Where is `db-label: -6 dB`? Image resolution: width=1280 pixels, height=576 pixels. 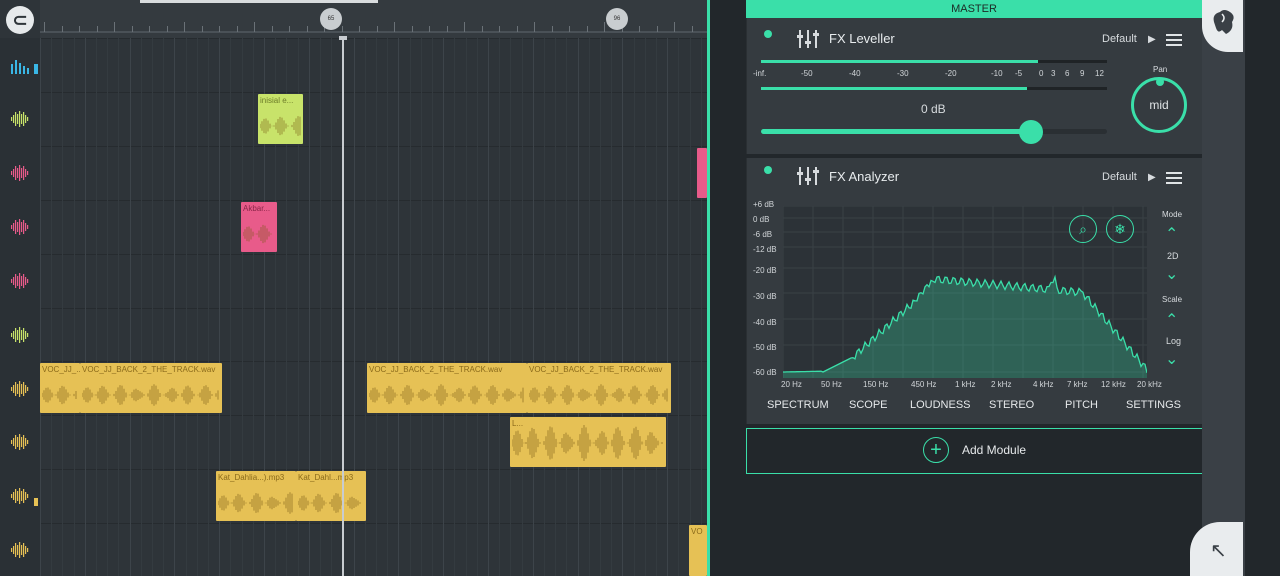 db-label: -6 dB is located at coordinates (763, 234).